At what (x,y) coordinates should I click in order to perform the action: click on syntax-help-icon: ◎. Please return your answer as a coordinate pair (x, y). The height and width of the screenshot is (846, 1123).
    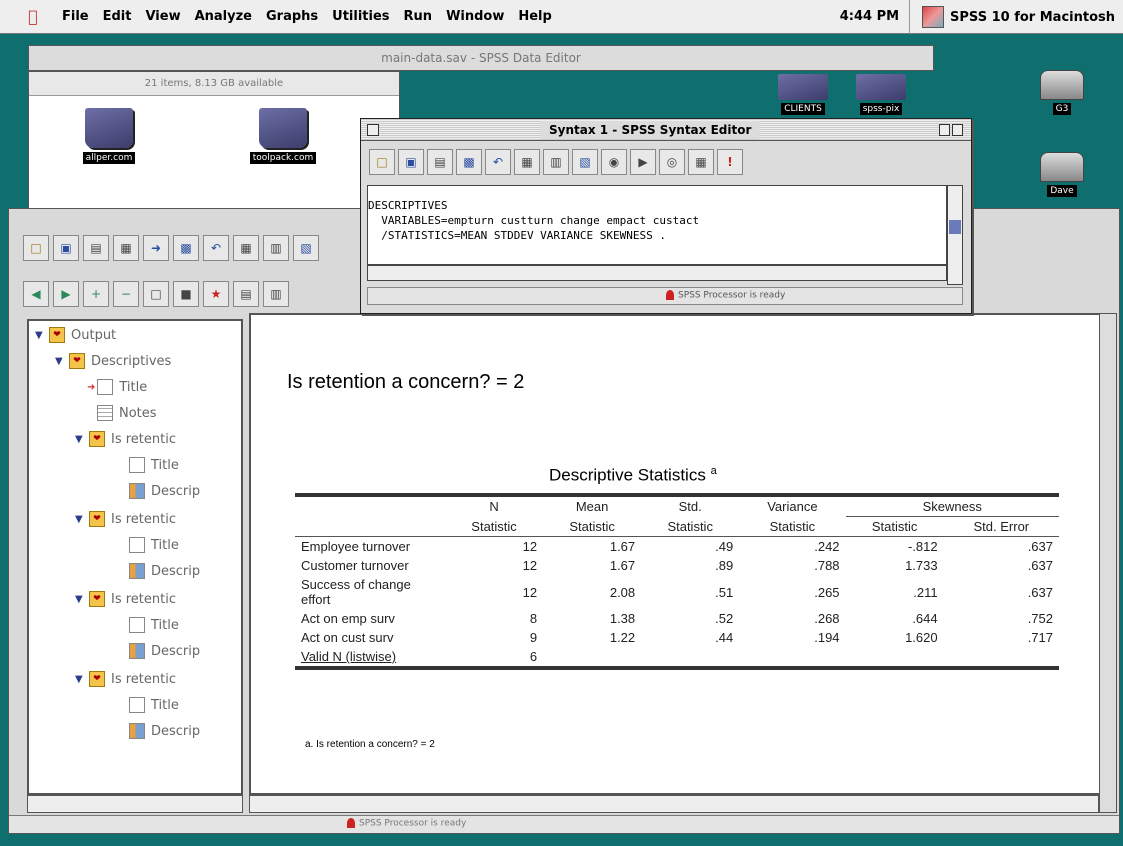
    Looking at the image, I should click on (672, 162).